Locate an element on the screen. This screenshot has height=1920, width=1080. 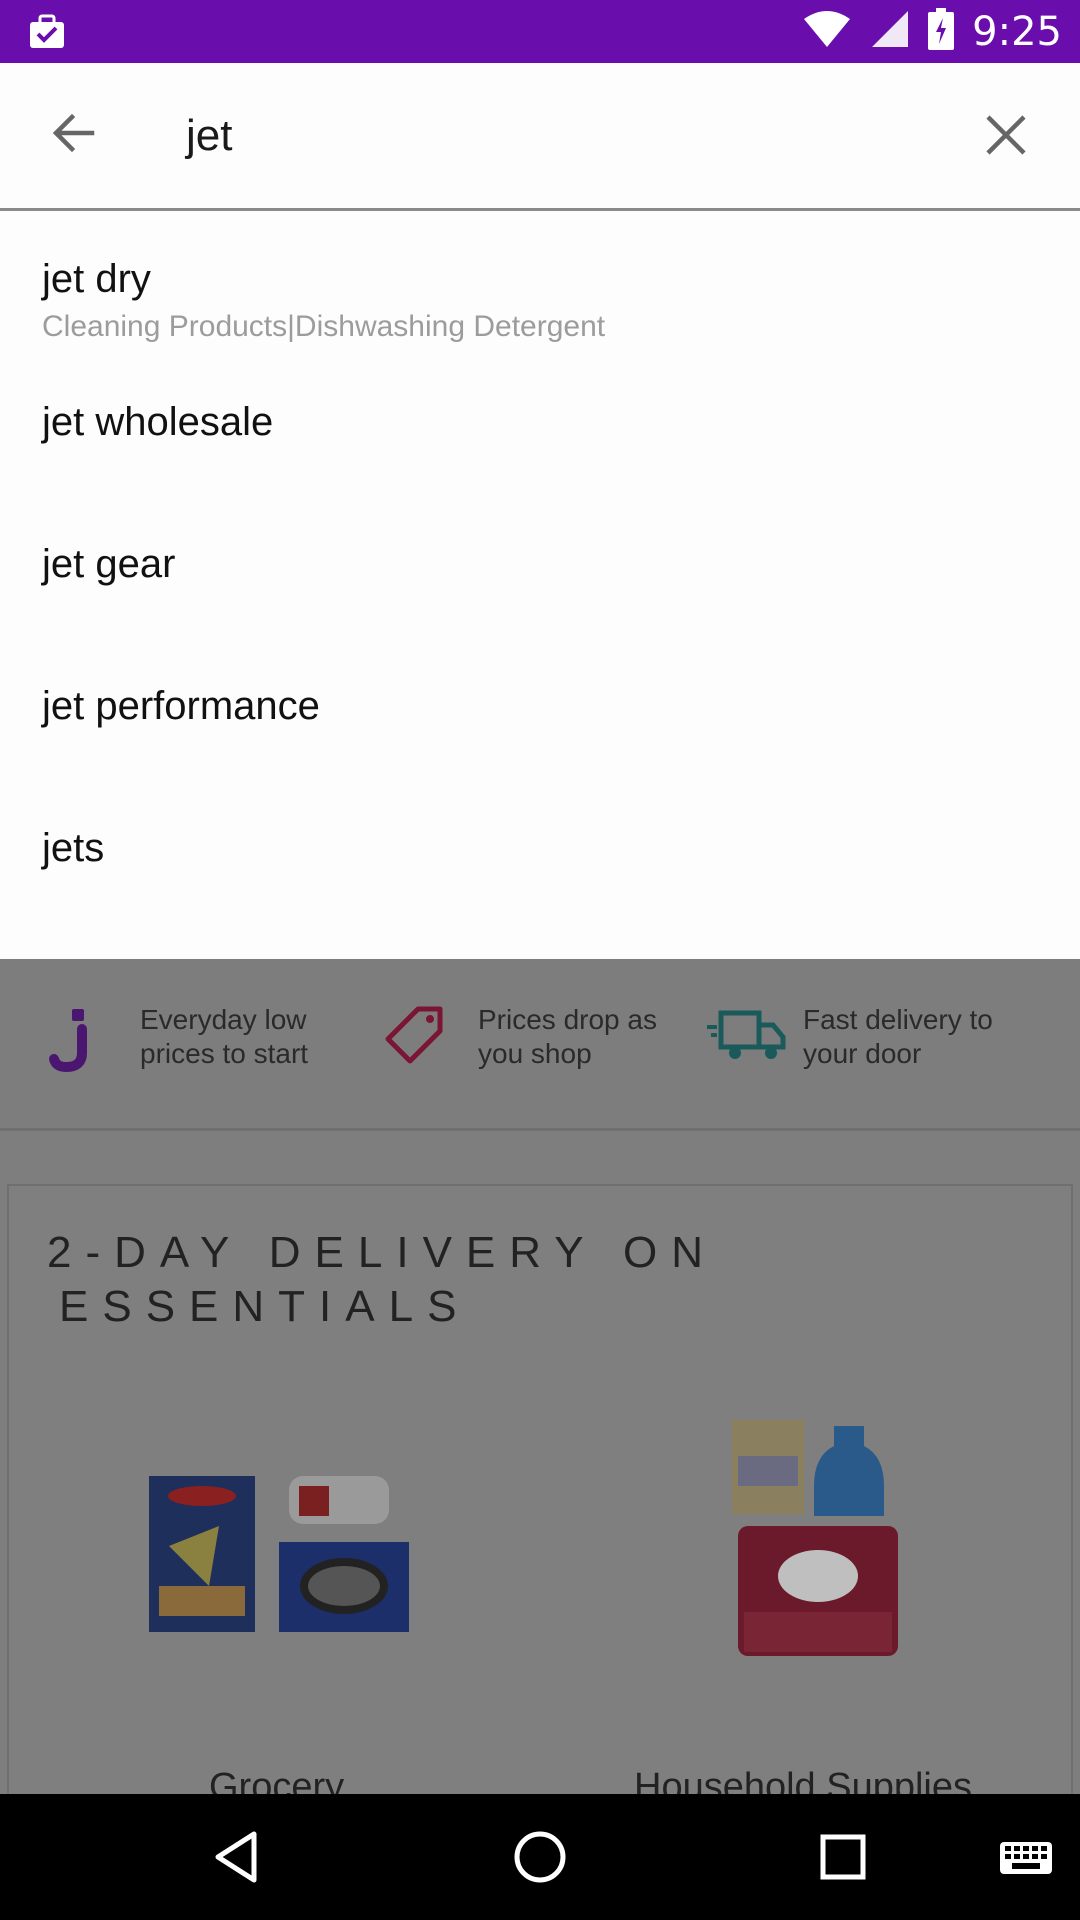
suggestion-label: jets is located at coordinates (73, 848).